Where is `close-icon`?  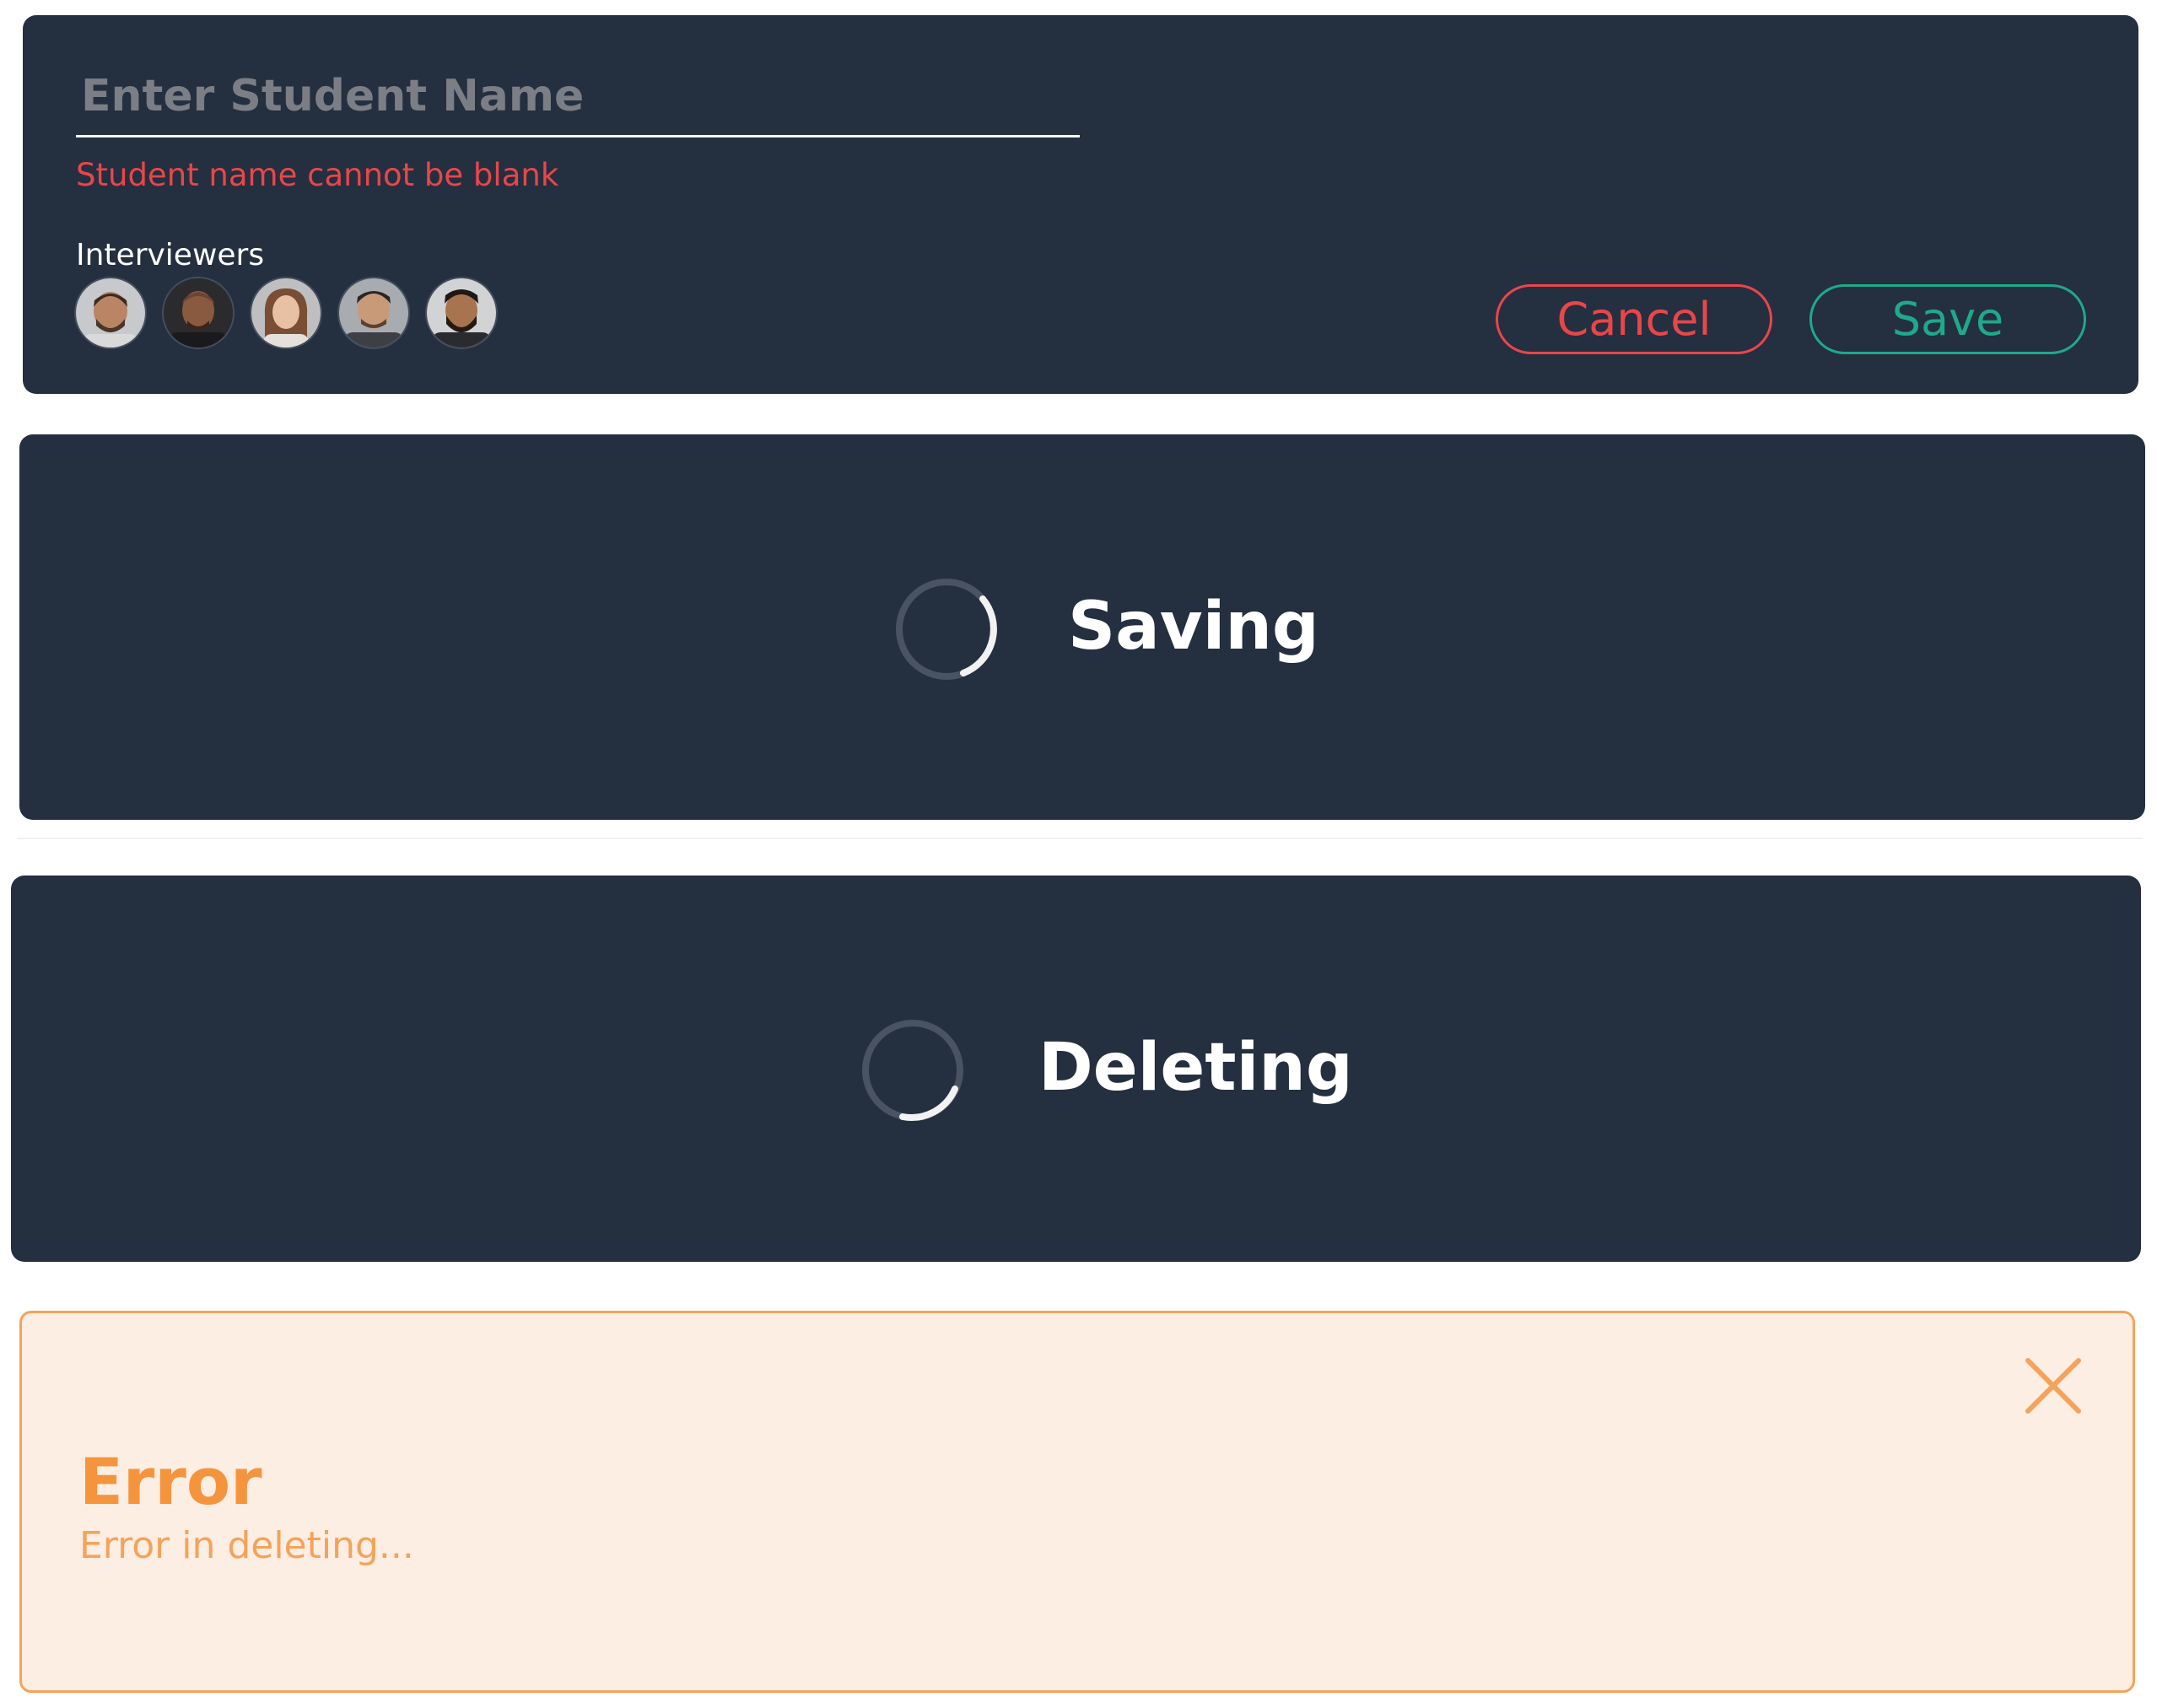
close-icon is located at coordinates (2053, 1386).